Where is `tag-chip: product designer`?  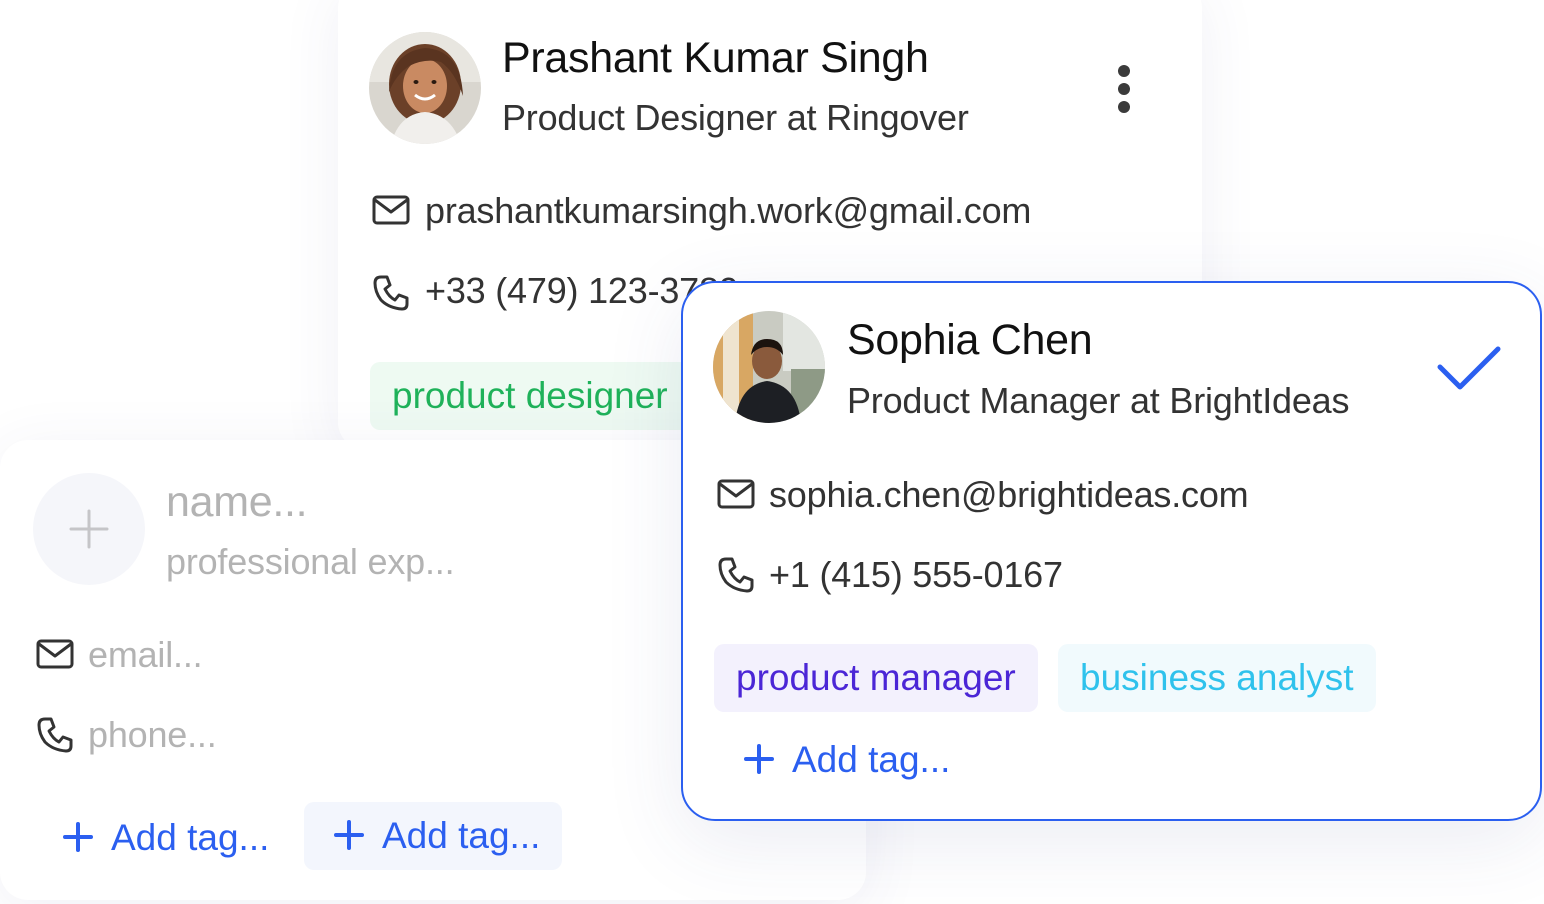 tag-chip: product designer is located at coordinates (530, 396).